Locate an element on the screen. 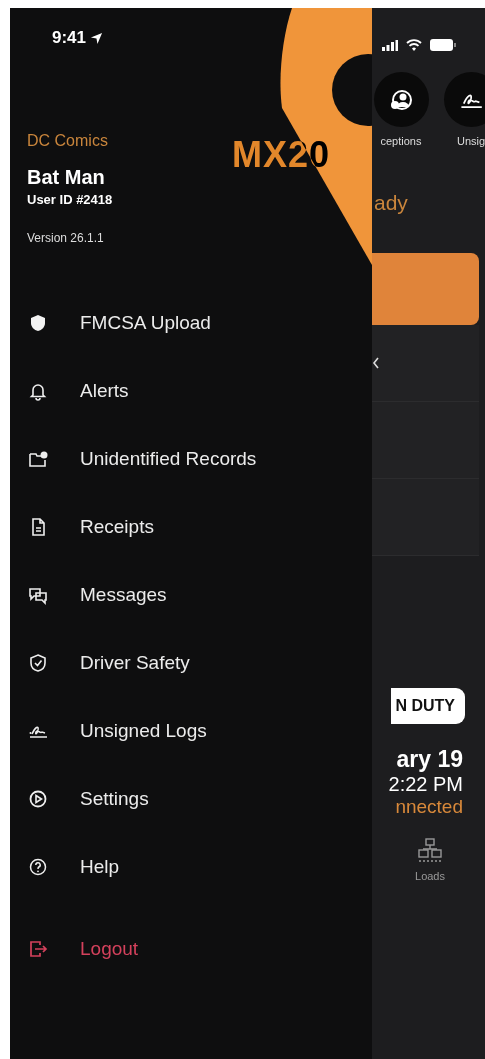 Image resolution: width=485 pixels, height=1059 pixels. time-text: 2:22 PM is located at coordinates (425, 784).